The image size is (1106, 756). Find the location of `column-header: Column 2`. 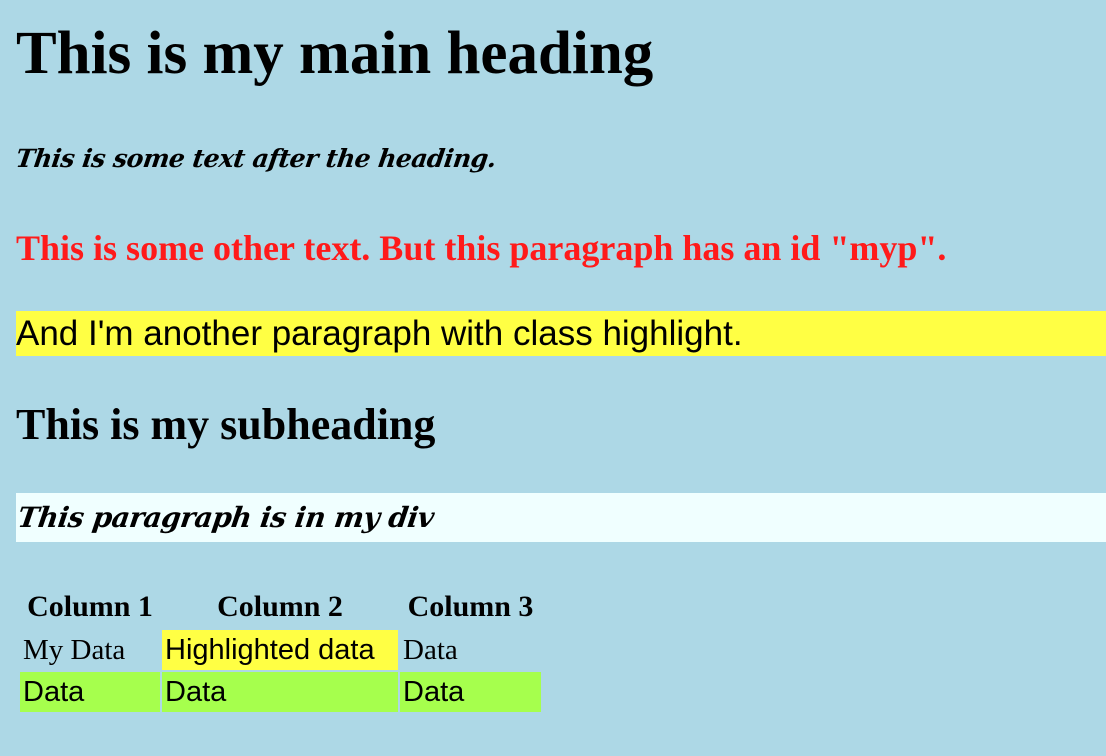

column-header: Column 2 is located at coordinates (280, 606).